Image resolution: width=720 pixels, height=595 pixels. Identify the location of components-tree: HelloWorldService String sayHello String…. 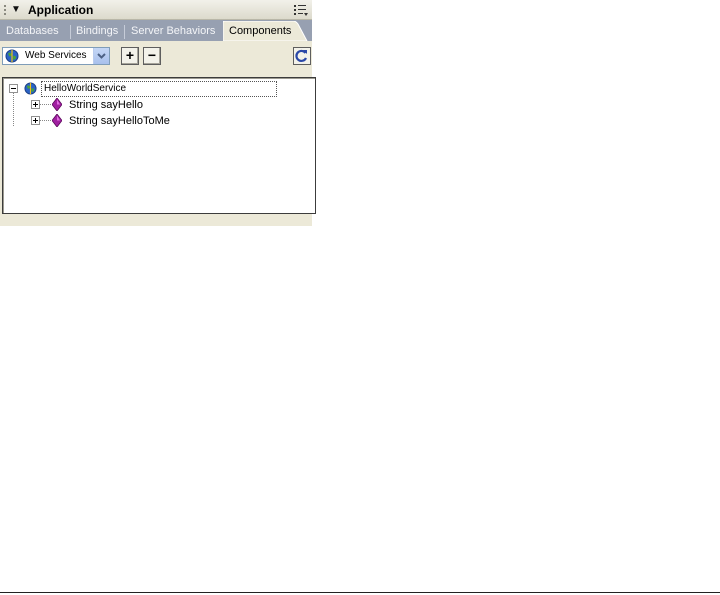
(159, 145).